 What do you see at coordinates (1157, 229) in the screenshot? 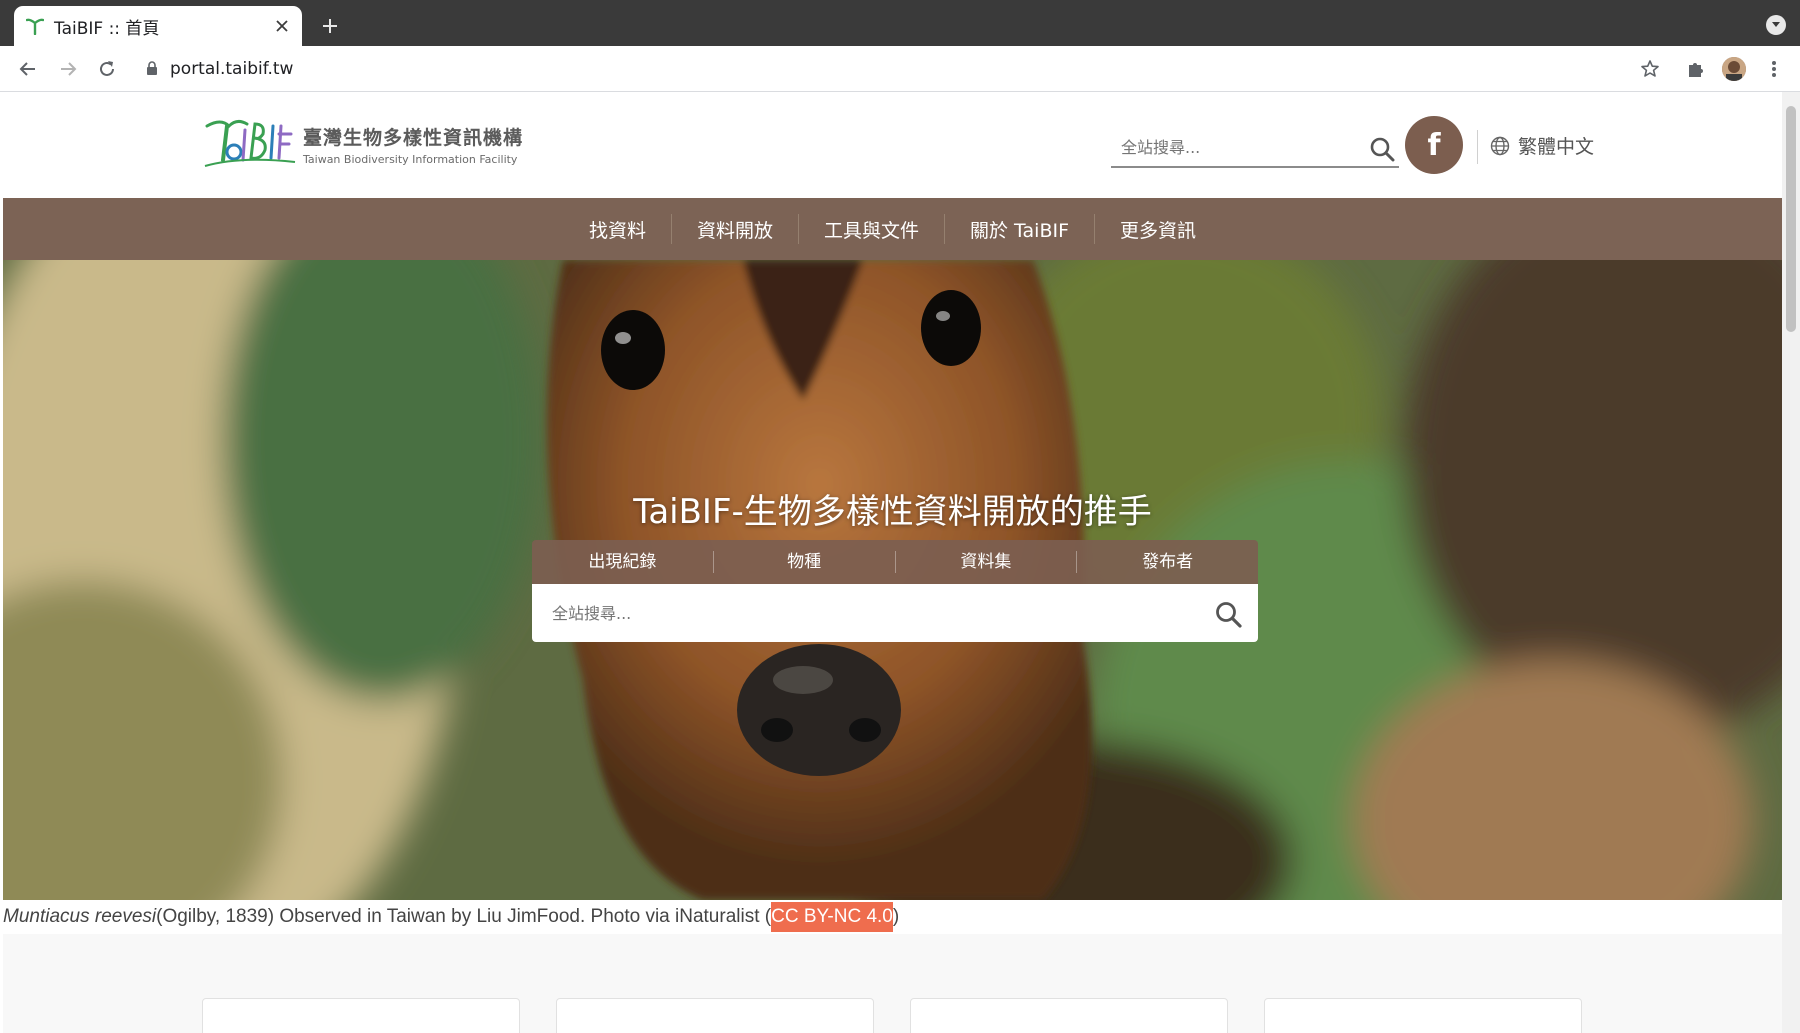
I see `nav-item-more-info: 更多資訊` at bounding box center [1157, 229].